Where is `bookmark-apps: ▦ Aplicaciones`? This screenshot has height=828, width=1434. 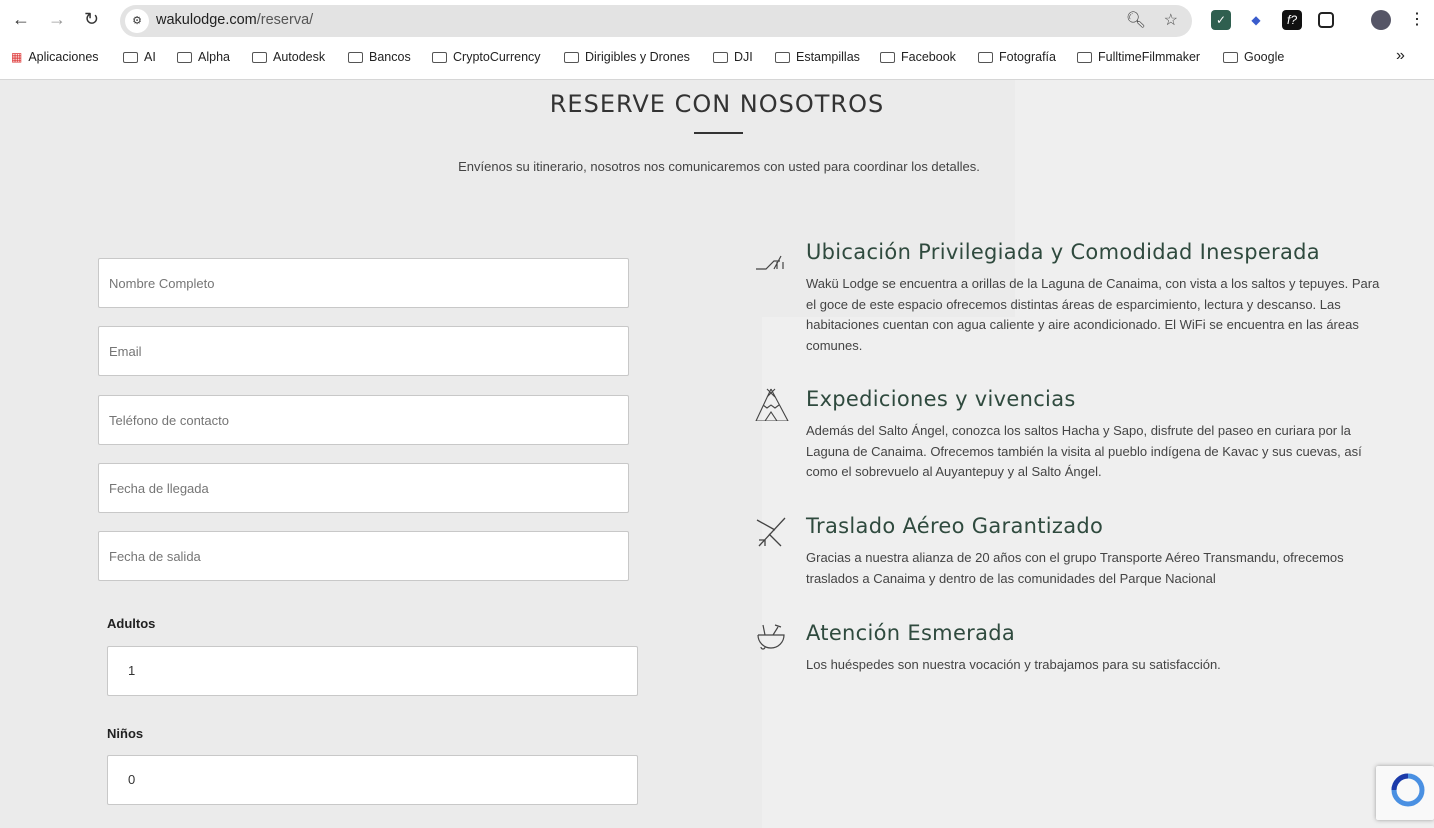
bookmark-apps: ▦ Aplicaciones is located at coordinates (55, 57).